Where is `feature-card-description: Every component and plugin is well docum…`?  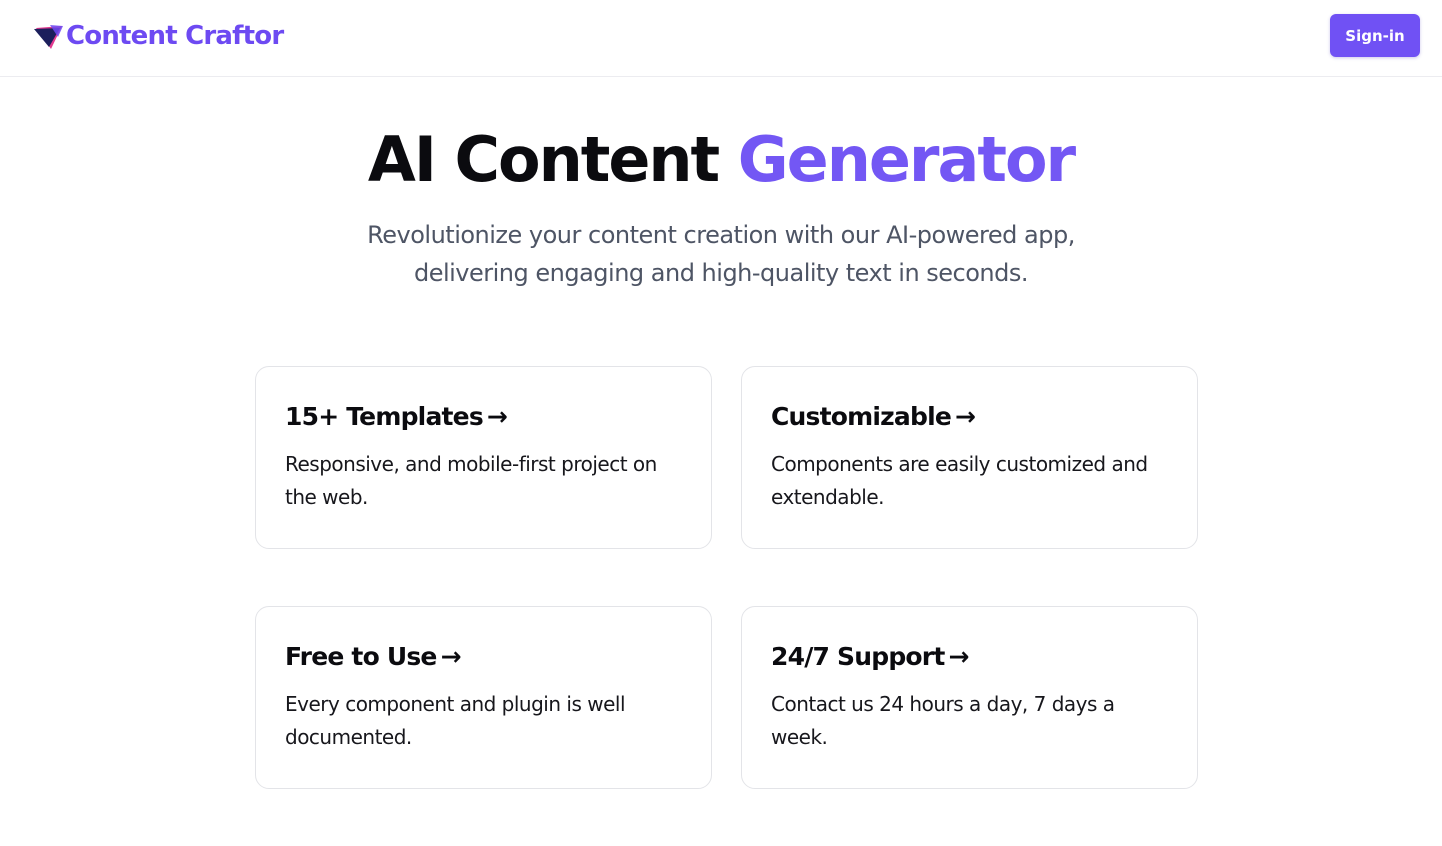 feature-card-description: Every component and plugin is well docum… is located at coordinates (455, 720).